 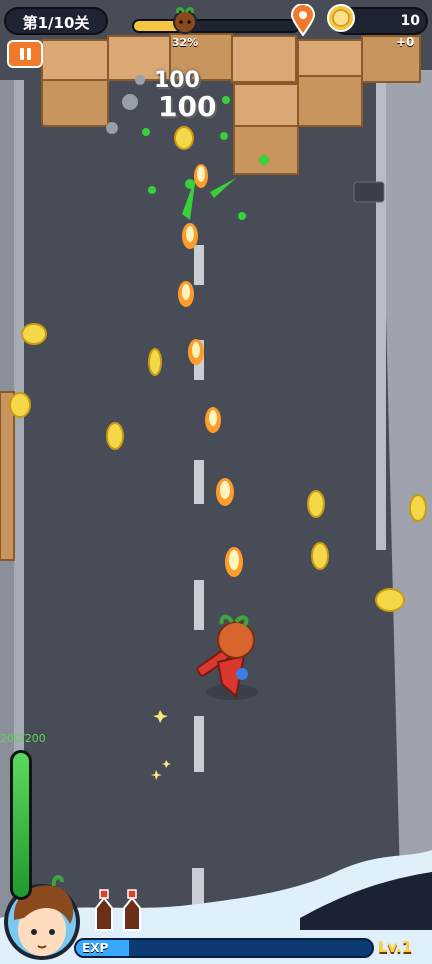 I want to click on sprout-icon, so click(x=185, y=20).